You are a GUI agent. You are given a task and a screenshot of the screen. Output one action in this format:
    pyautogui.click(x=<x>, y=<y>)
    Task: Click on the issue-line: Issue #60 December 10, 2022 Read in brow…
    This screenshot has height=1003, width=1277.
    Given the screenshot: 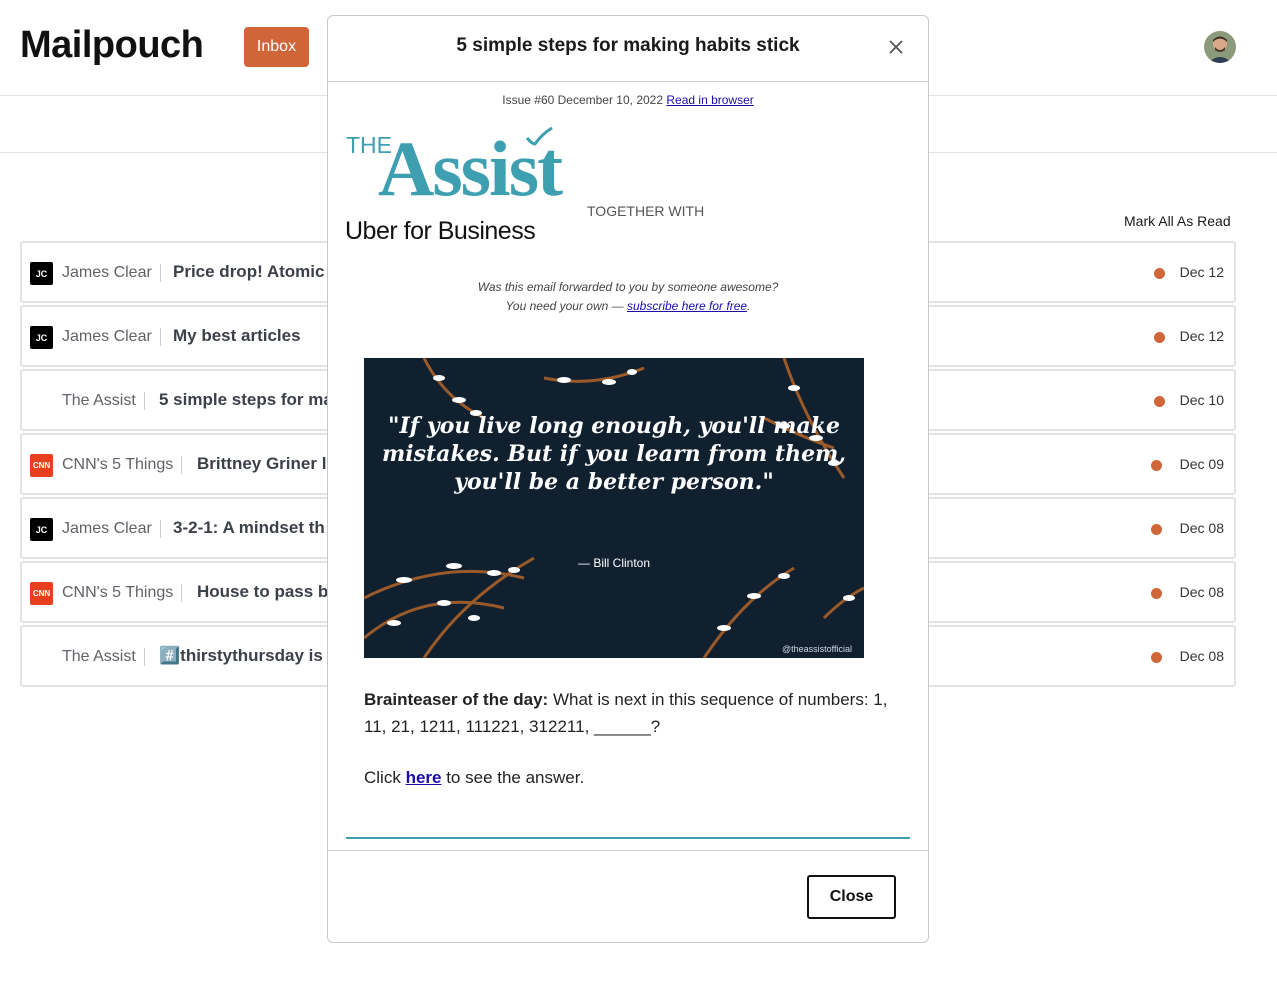 What is the action you would take?
    pyautogui.click(x=628, y=100)
    